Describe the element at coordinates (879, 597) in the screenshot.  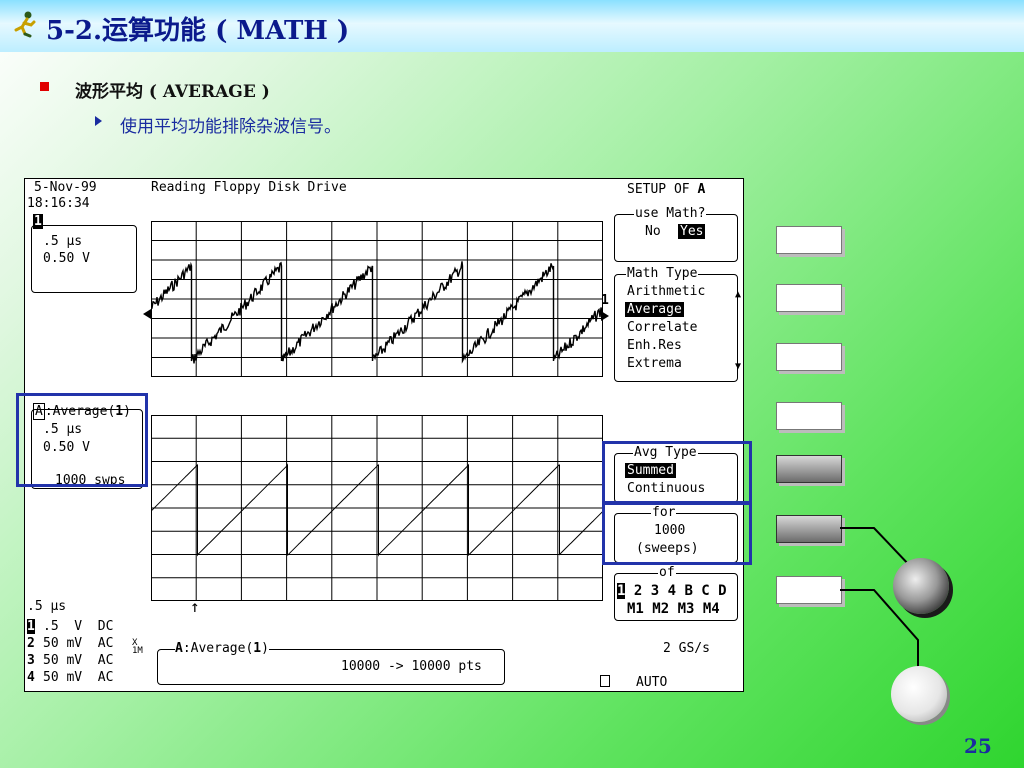
I see `knob-connector-lines` at that location.